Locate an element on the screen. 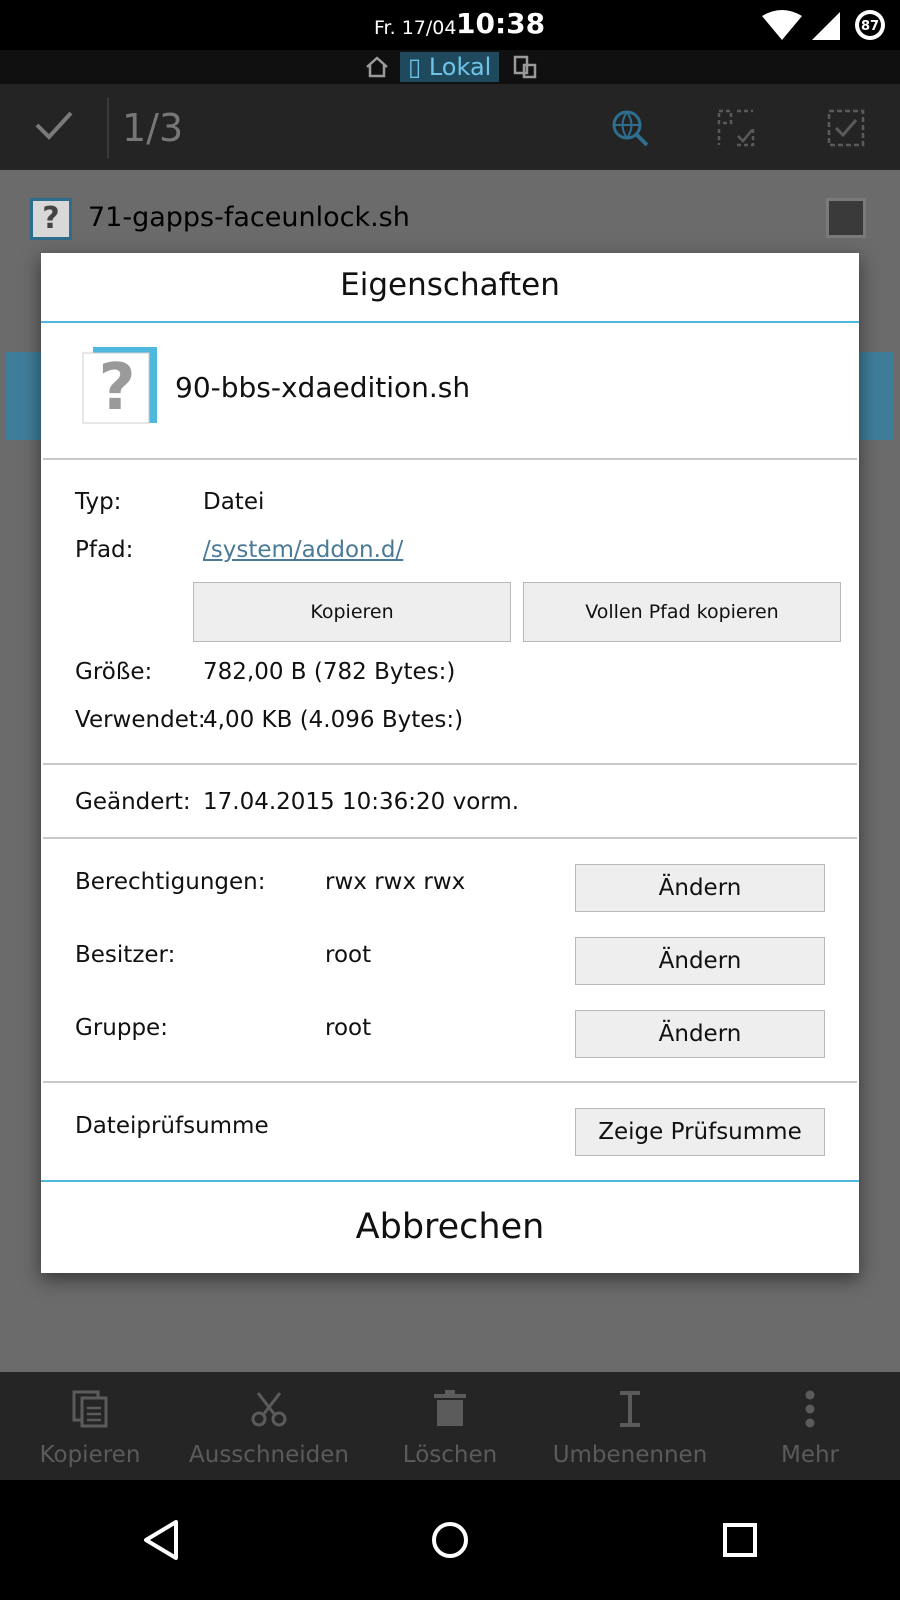 The width and height of the screenshot is (900, 1600). type-value: Datei is located at coordinates (234, 502).